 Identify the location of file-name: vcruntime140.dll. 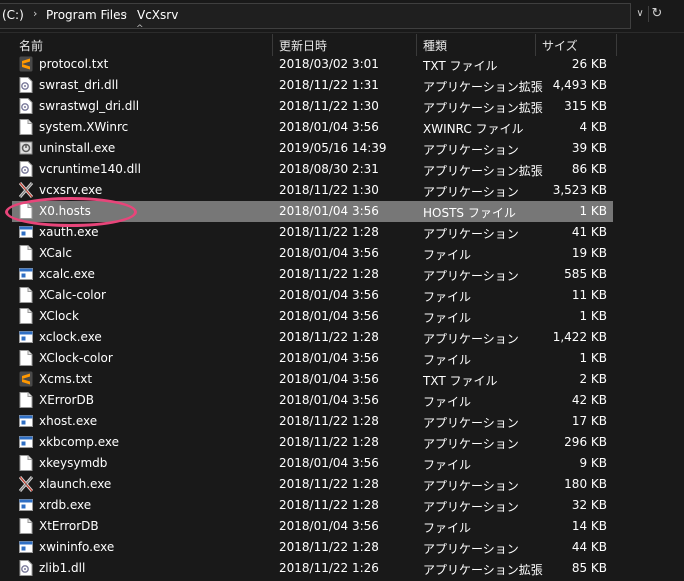
(90, 169).